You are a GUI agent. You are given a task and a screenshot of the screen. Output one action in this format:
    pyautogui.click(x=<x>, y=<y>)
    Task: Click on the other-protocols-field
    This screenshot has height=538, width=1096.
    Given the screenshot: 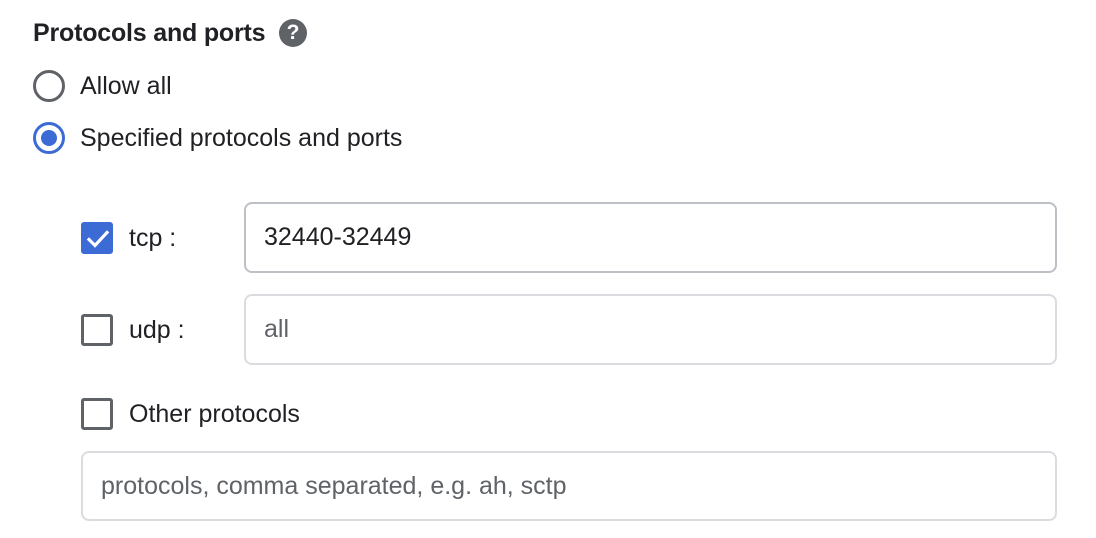 What is the action you would take?
    pyautogui.click(x=569, y=486)
    